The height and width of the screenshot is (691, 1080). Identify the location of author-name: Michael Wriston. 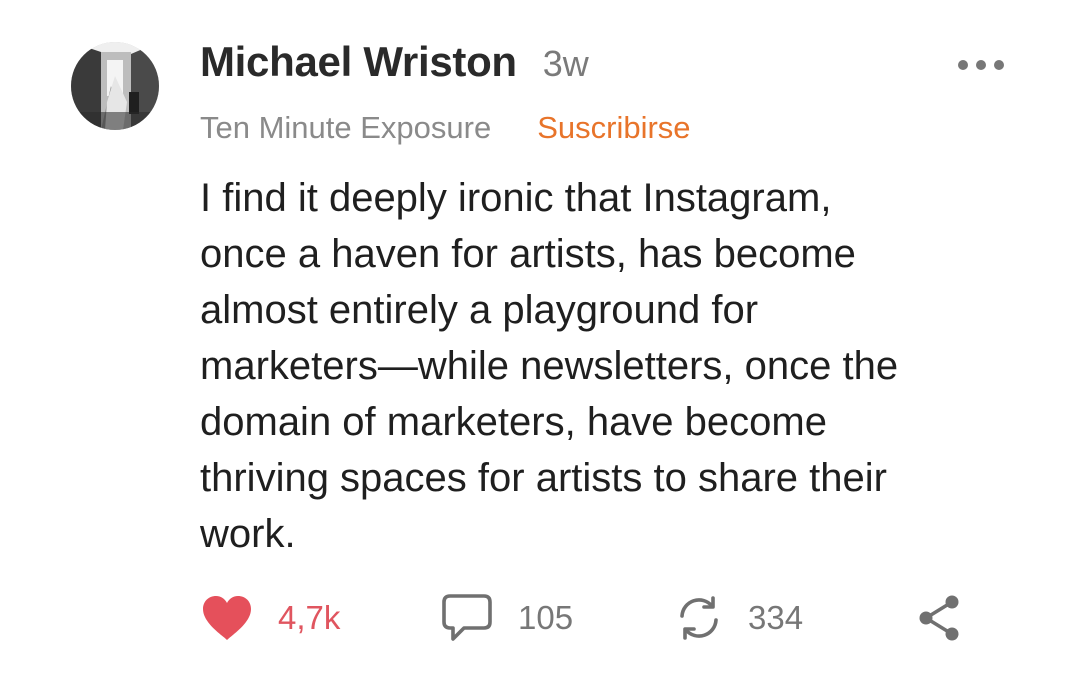
(358, 62).